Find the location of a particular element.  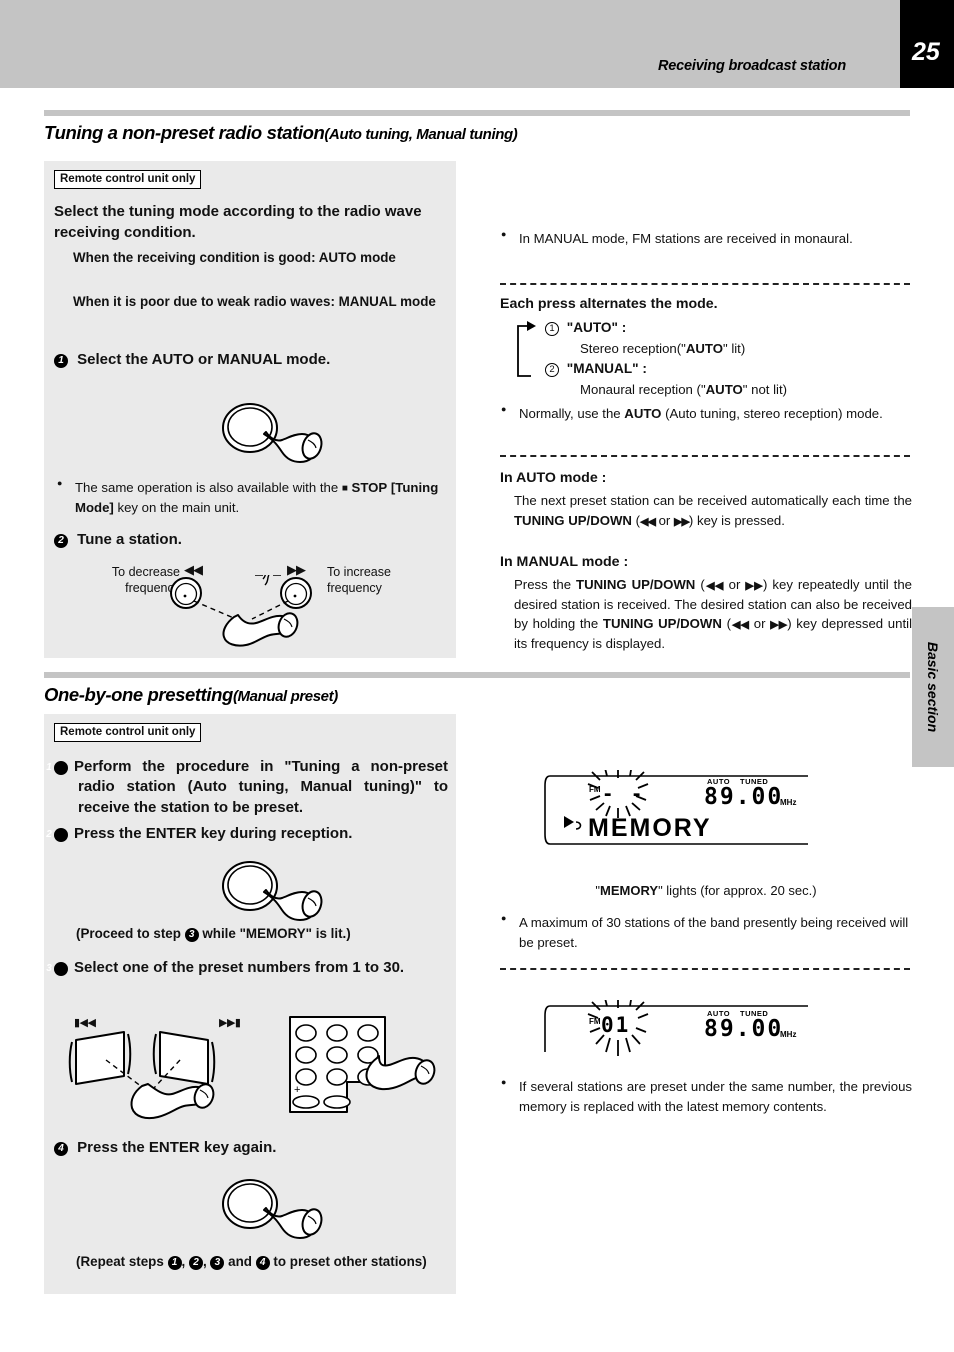

mode-auto-entry: 1 "AUTO" : is located at coordinates (730, 328).